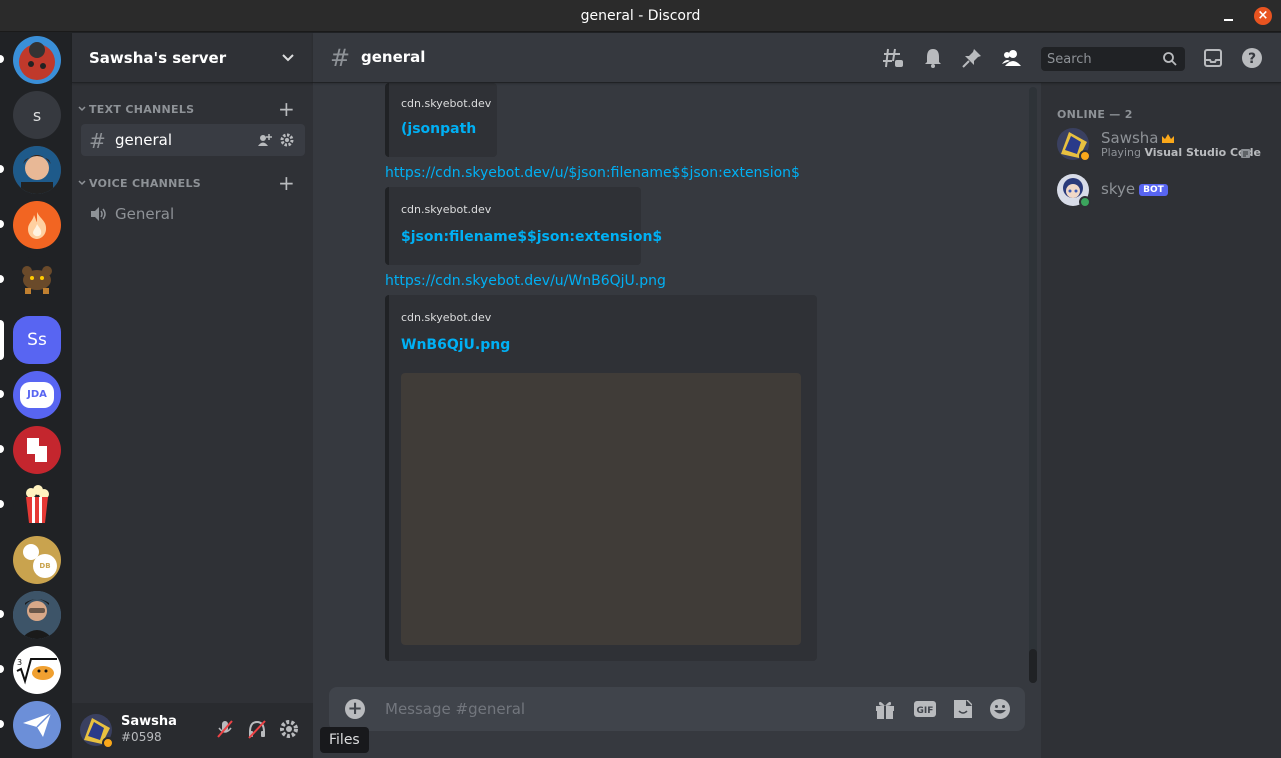 The height and width of the screenshot is (758, 1281). I want to click on search-box, so click(1113, 59).